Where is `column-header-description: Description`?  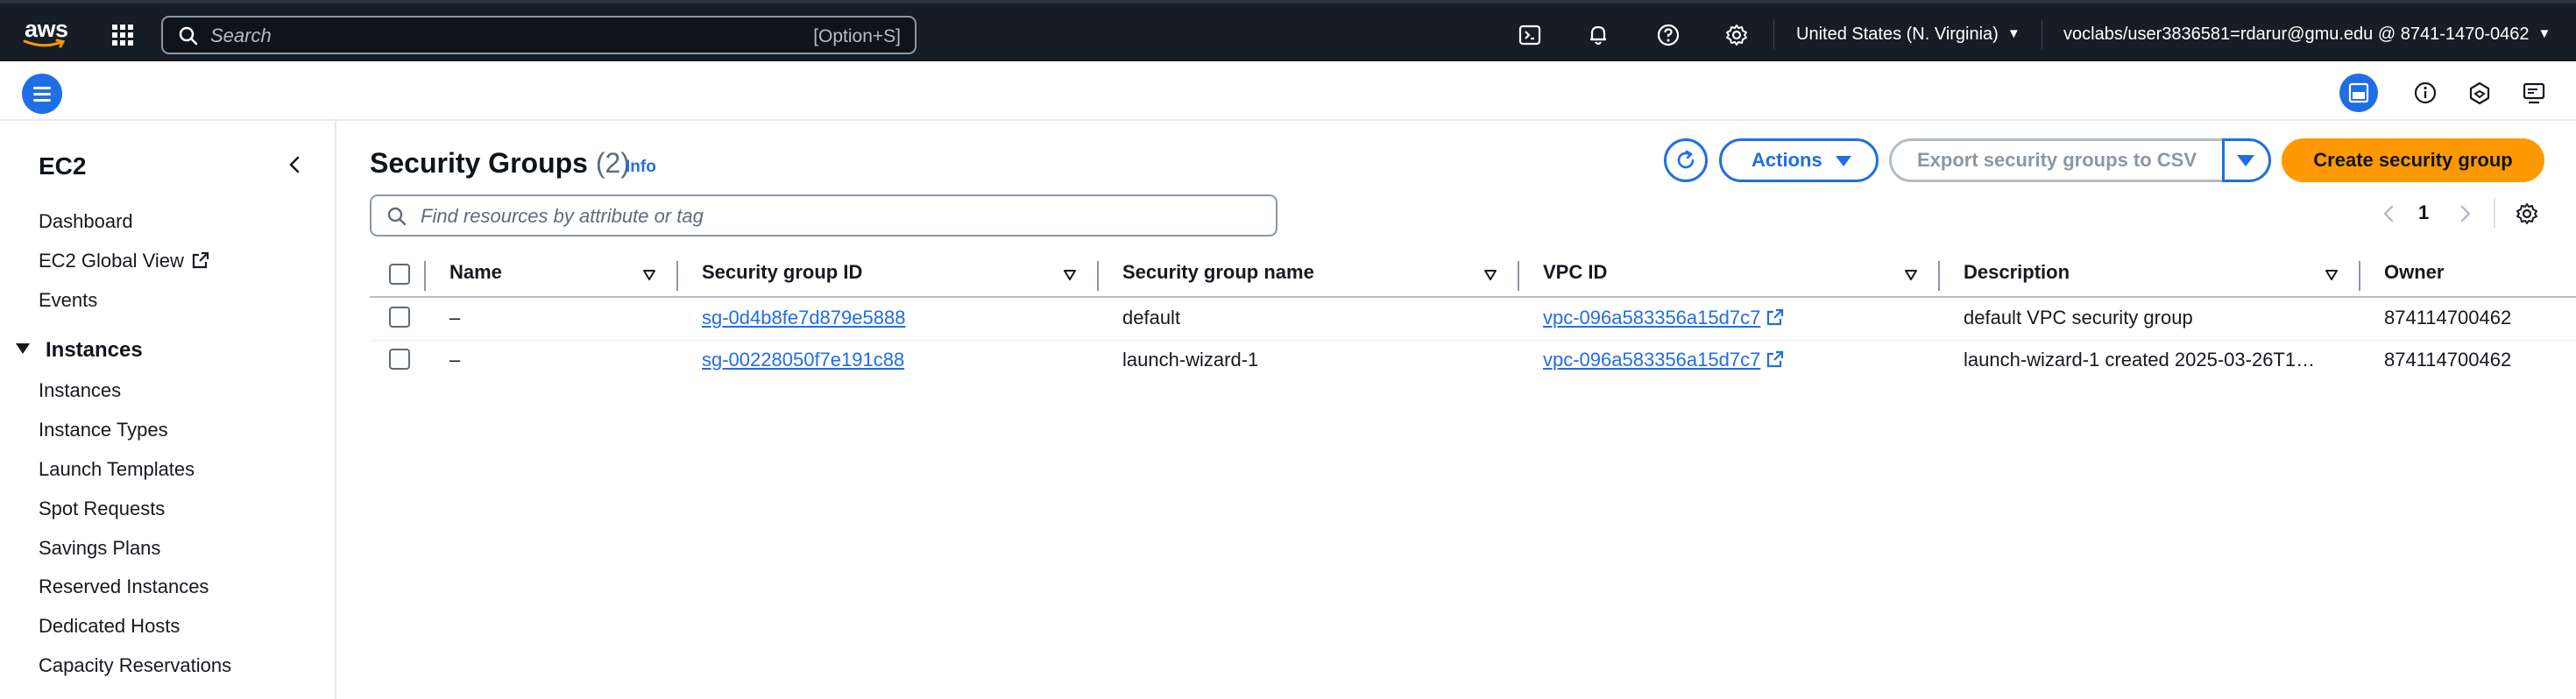 column-header-description: Description is located at coordinates (2017, 278).